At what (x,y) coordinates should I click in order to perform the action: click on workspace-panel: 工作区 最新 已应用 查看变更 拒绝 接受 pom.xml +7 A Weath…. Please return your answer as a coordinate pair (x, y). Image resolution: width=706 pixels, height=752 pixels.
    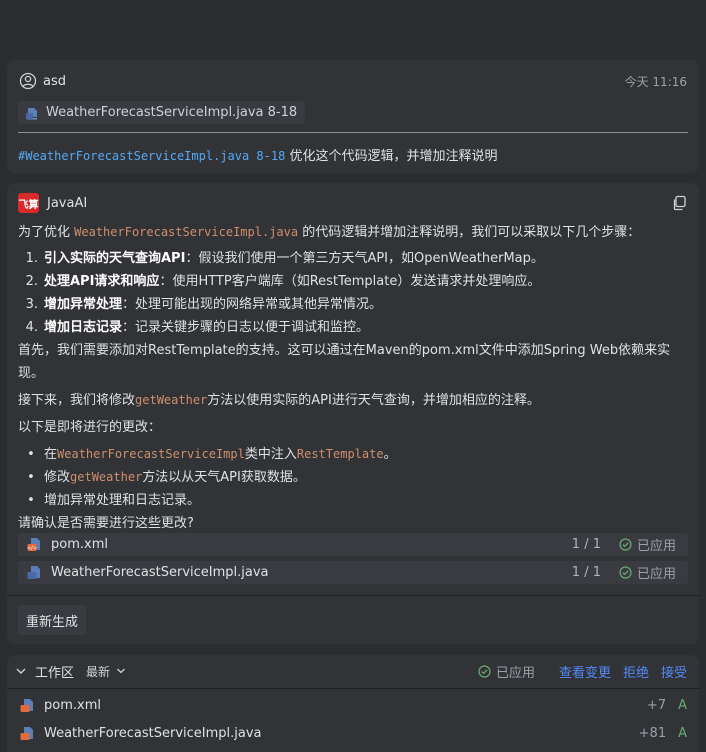
    Looking at the image, I should click on (353, 703).